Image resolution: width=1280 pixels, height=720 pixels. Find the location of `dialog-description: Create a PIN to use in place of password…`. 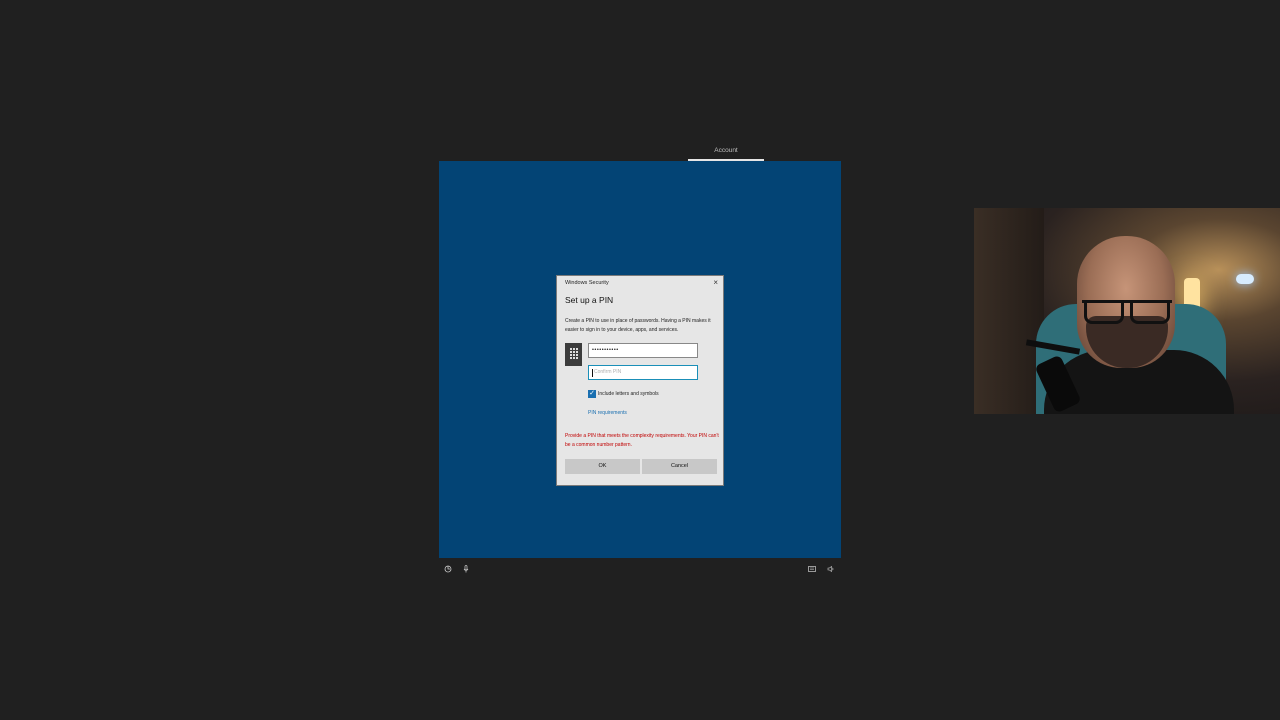

dialog-description: Create a PIN to use in place of password… is located at coordinates (638, 325).